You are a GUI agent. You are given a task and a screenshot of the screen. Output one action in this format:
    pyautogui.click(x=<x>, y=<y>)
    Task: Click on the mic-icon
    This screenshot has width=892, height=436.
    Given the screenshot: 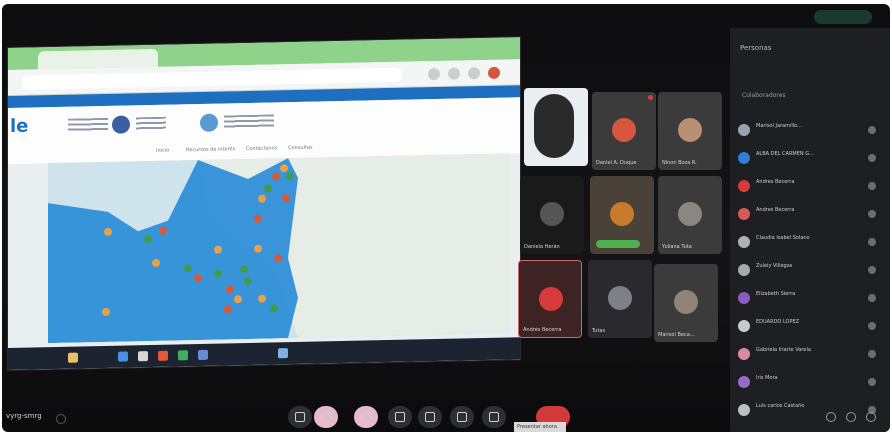 What is the action you would take?
    pyautogui.click(x=300, y=417)
    